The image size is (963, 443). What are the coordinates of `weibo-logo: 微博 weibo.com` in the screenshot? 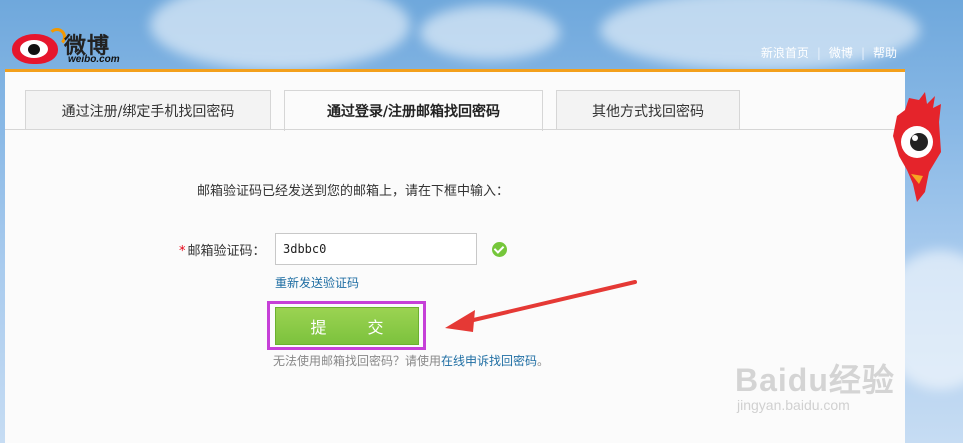 It's located at (72, 48).